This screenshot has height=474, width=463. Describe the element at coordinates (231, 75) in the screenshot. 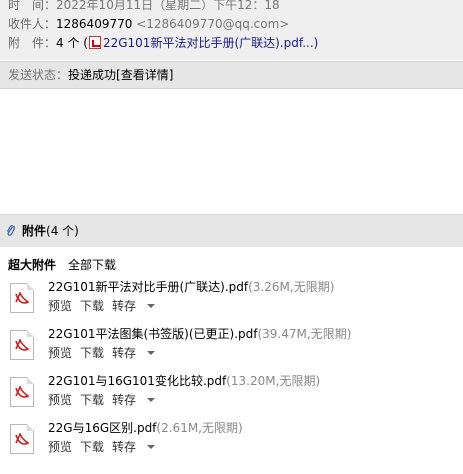

I see `send-status-bar: 发送状态：投递成功[查看详情]` at that location.